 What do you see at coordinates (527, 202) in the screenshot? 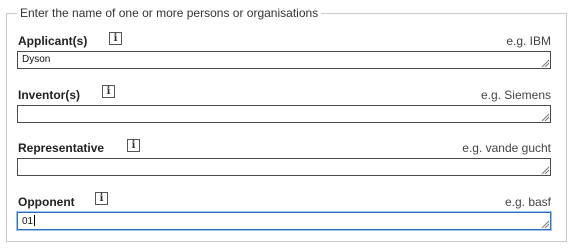
I see `opponent-example: e.g. basf` at bounding box center [527, 202].